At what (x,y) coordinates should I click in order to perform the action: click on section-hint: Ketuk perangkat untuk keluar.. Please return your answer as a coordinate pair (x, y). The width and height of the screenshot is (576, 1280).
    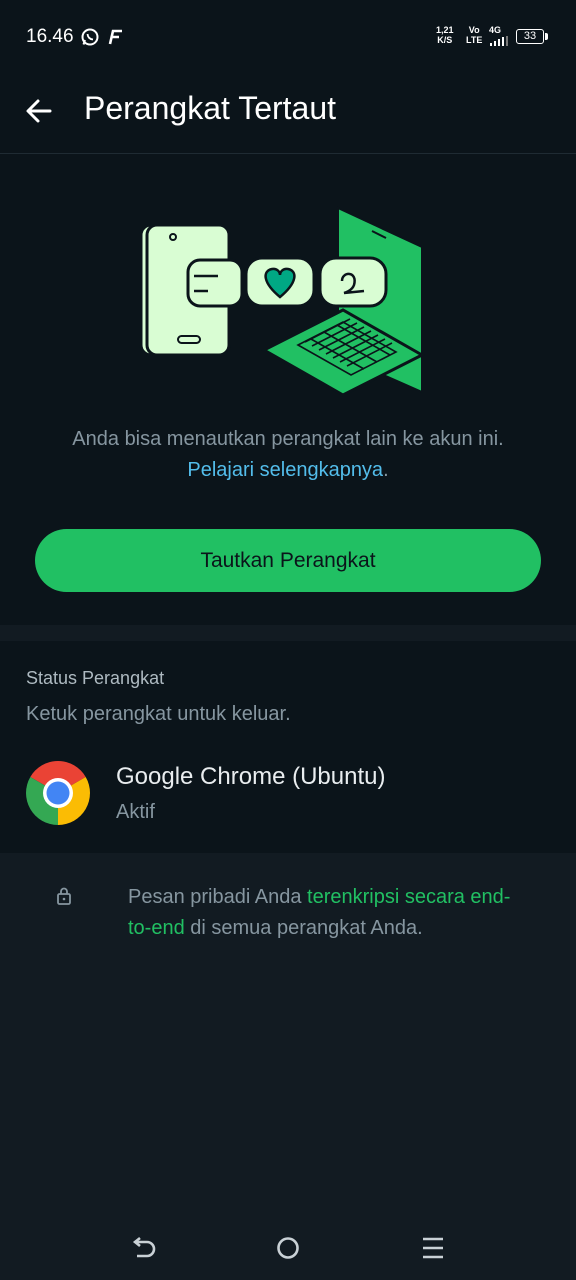
    Looking at the image, I should click on (158, 714).